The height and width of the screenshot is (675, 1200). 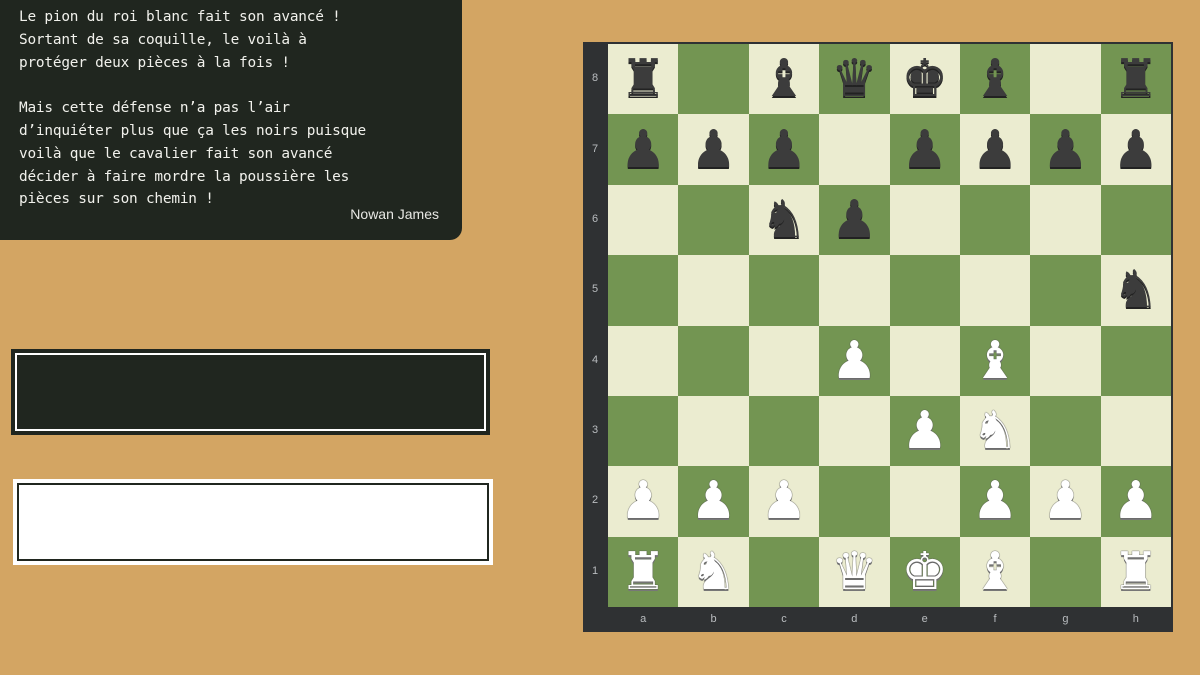 I want to click on square-e1: ♚, so click(x=924, y=571).